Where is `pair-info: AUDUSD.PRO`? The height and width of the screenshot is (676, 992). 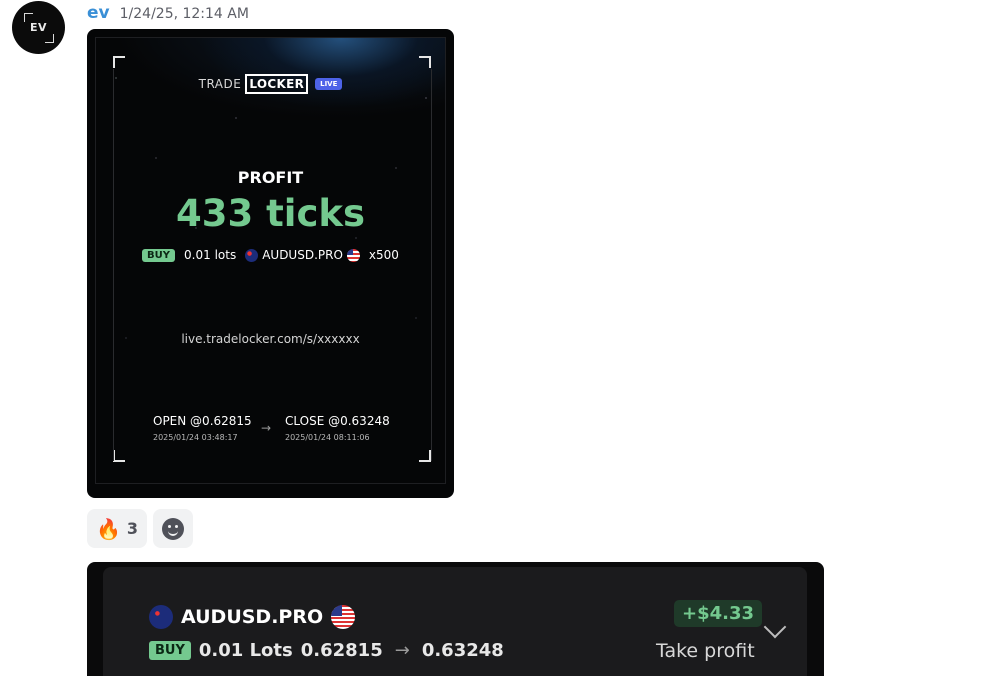 pair-info: AUDUSD.PRO is located at coordinates (302, 255).